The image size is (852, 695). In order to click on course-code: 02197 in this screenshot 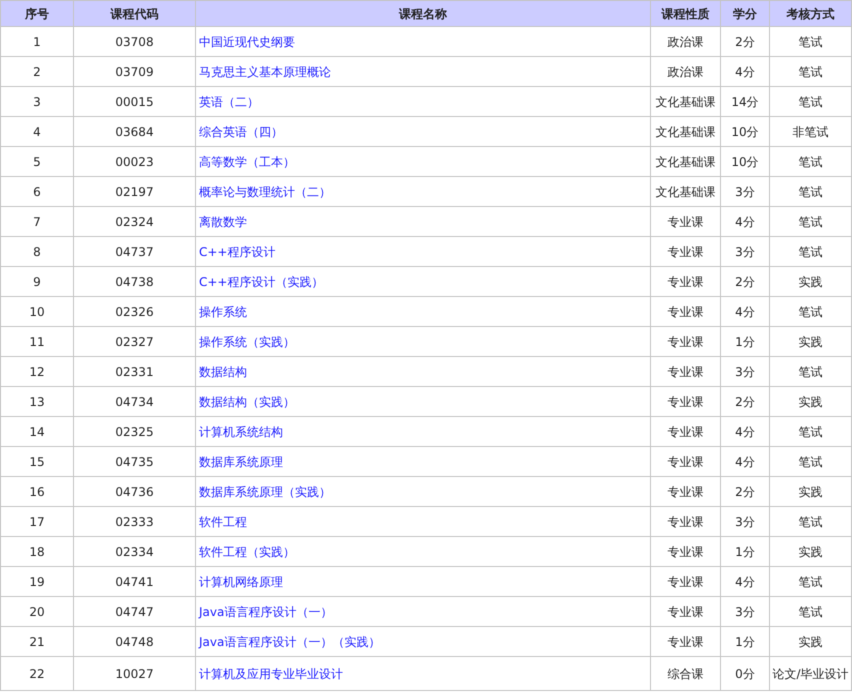, I will do `click(135, 191)`.